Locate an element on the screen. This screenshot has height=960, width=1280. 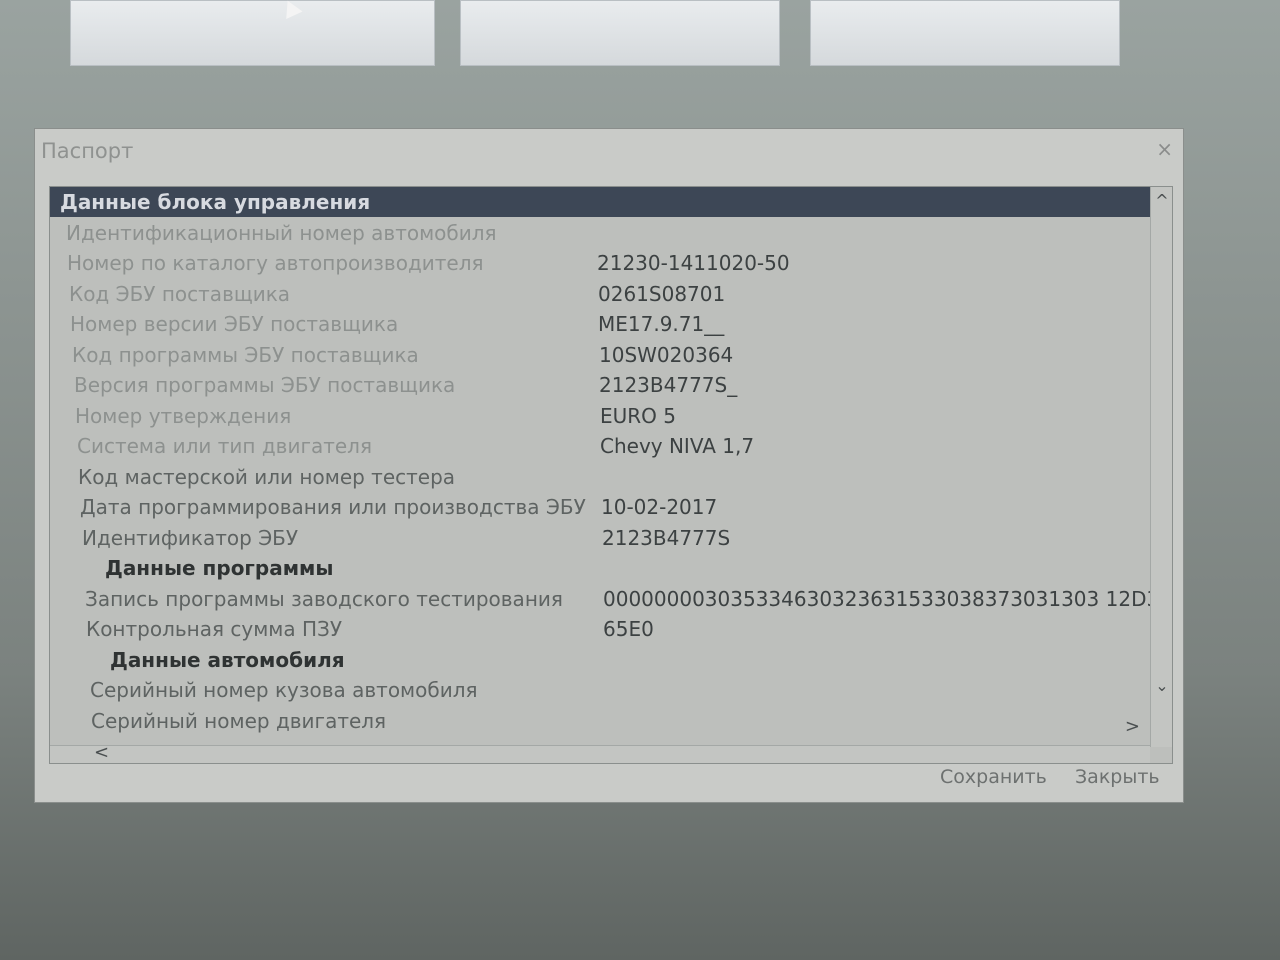
row-value: 10SW020364 is located at coordinates (666, 354).